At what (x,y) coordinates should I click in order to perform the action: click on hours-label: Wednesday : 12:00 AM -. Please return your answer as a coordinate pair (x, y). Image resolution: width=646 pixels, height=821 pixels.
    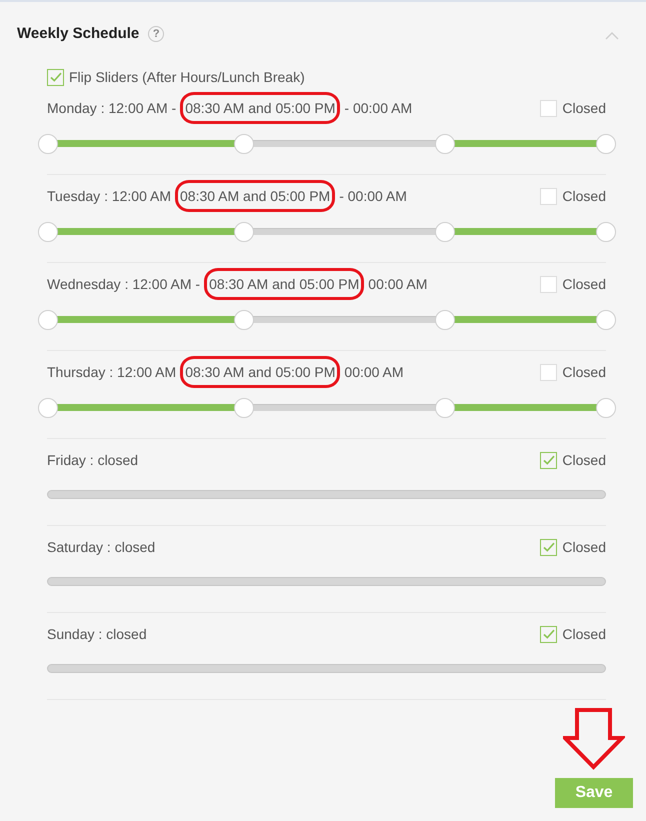
    Looking at the image, I should click on (123, 284).